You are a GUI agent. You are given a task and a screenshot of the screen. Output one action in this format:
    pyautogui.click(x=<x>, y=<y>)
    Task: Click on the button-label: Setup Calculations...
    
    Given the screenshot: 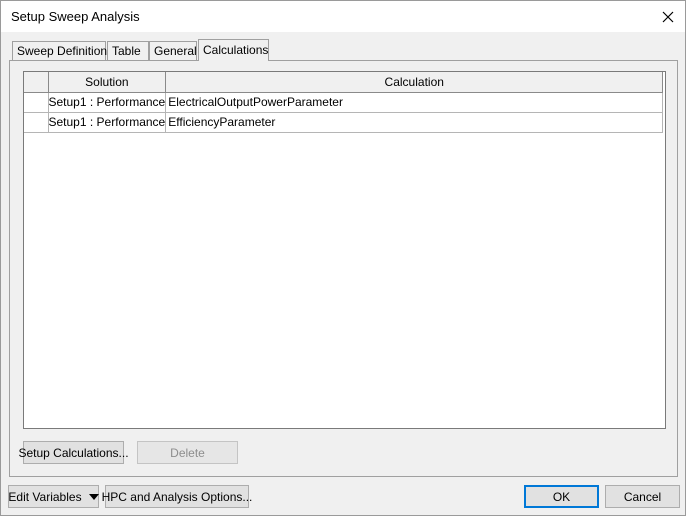 What is the action you would take?
    pyautogui.click(x=73, y=452)
    